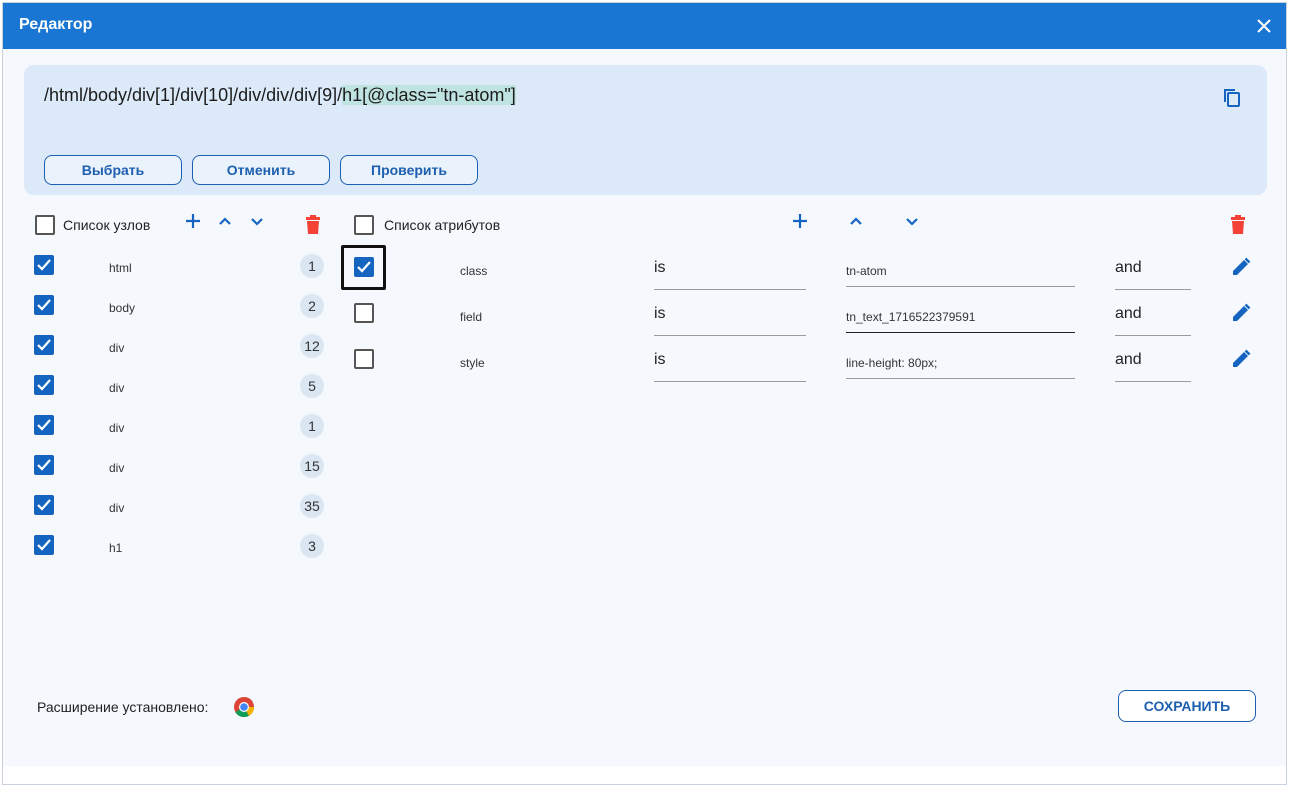 The width and height of the screenshot is (1289, 787). What do you see at coordinates (44, 545) in the screenshot?
I see `node-checkbox-h1` at bounding box center [44, 545].